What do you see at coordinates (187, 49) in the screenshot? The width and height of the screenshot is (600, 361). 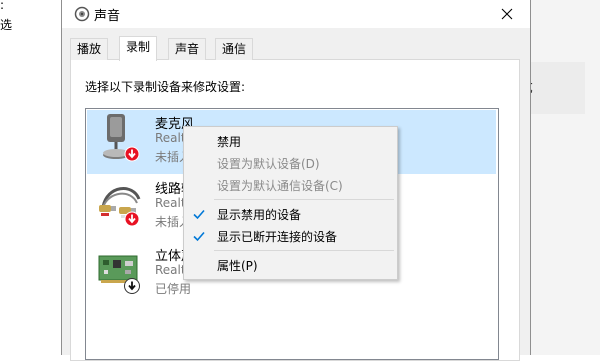 I see `tab-sounds: 声音` at bounding box center [187, 49].